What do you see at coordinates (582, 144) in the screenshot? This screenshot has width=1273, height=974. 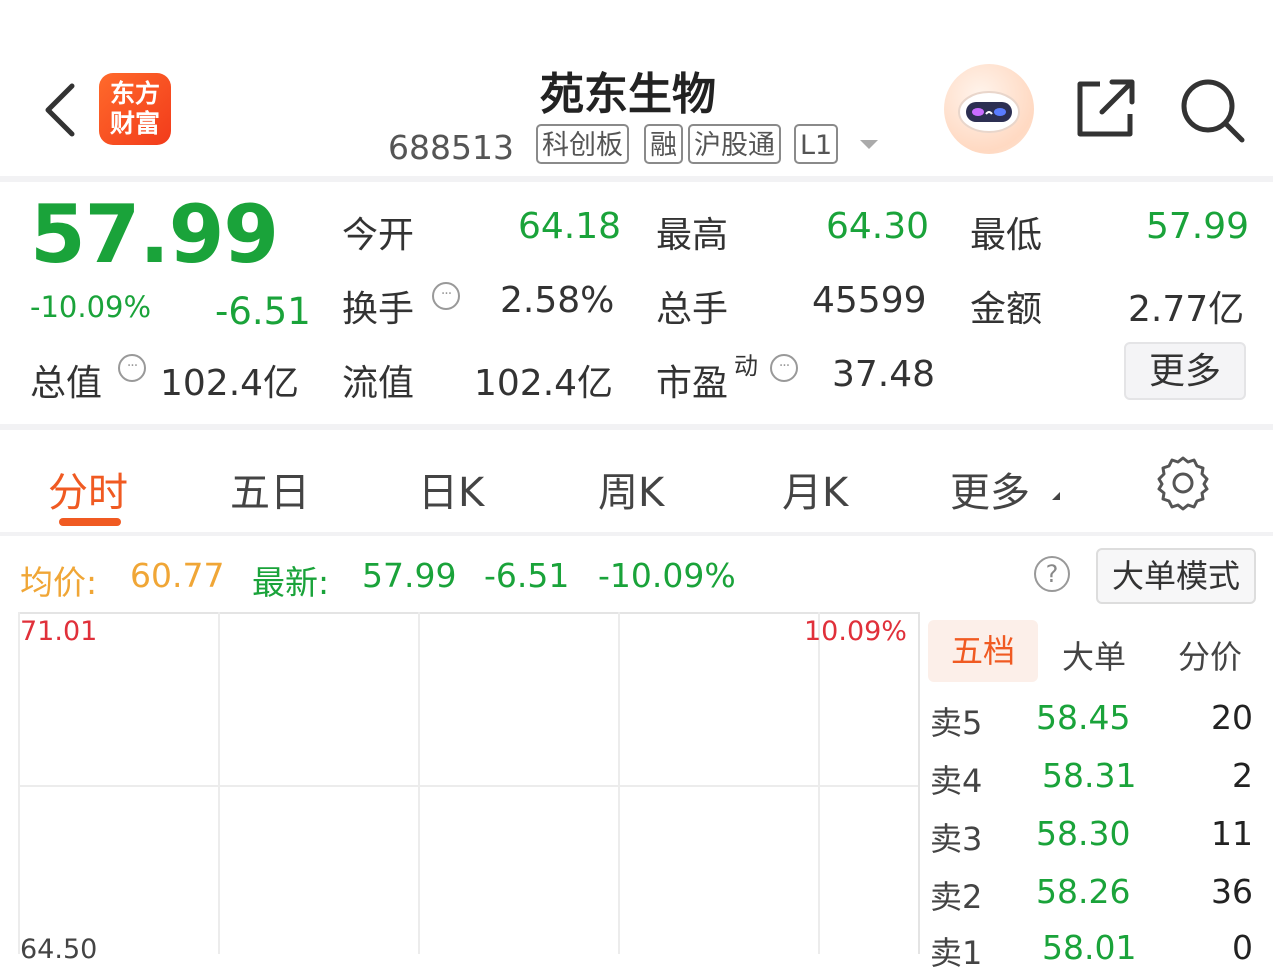 I see `tag-star-market: 科创板` at bounding box center [582, 144].